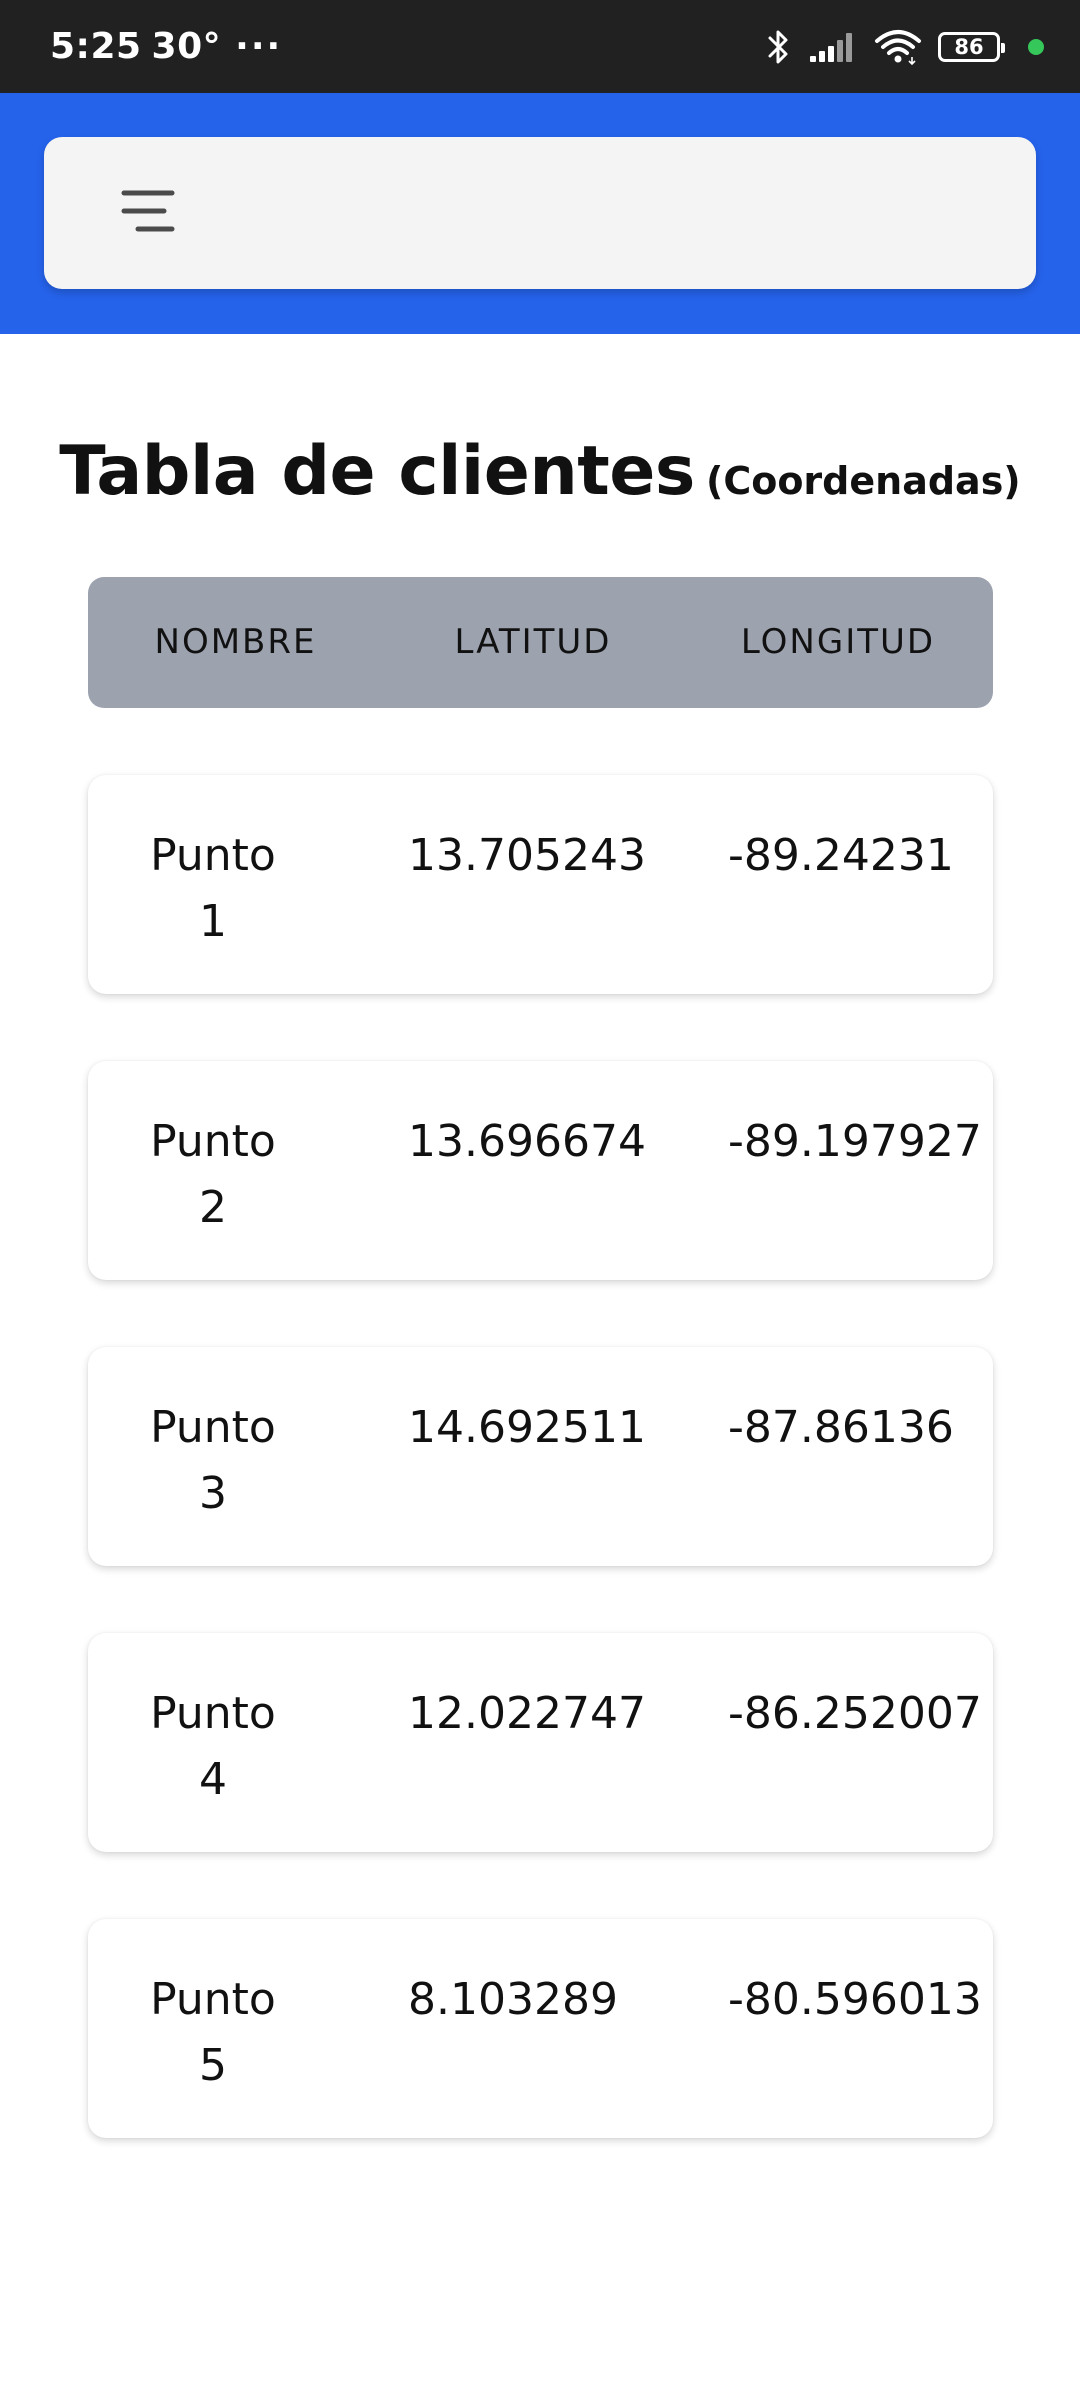 The height and width of the screenshot is (2400, 1080). What do you see at coordinates (513, 1999) in the screenshot?
I see `cell-latitude: 8.103289` at bounding box center [513, 1999].